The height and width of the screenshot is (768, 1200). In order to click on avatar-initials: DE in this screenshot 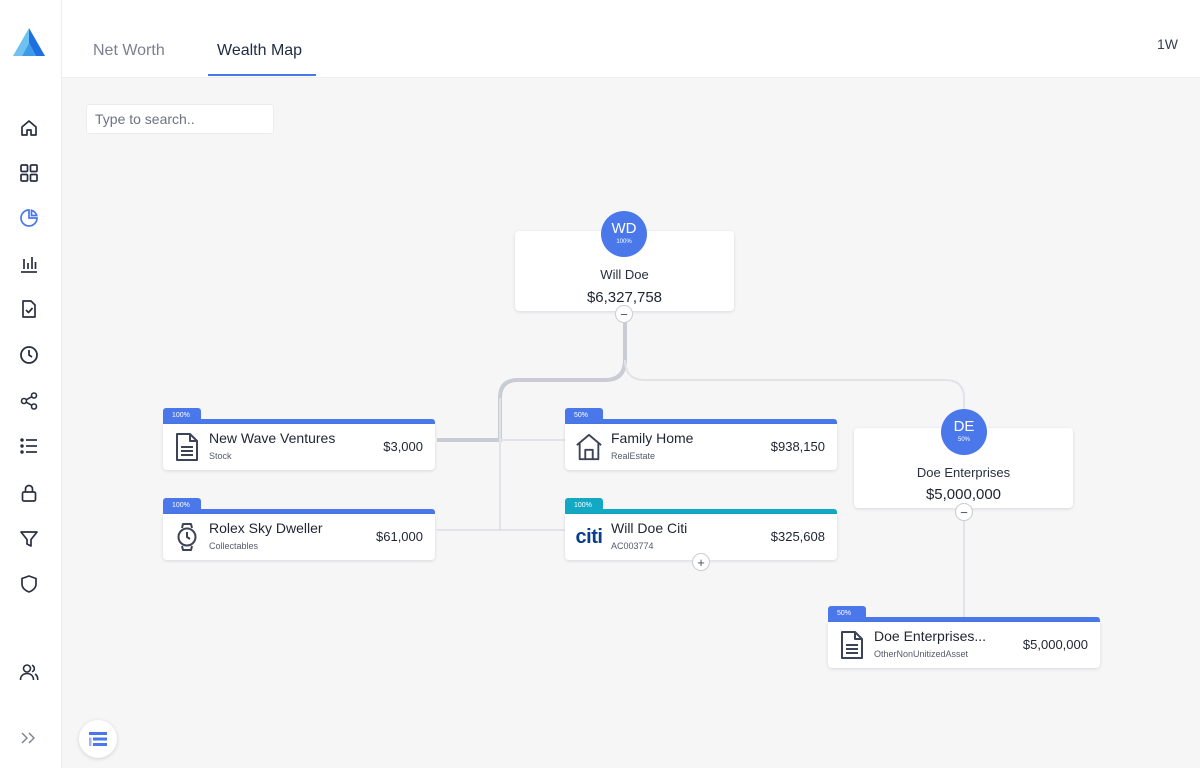, I will do `click(964, 426)`.